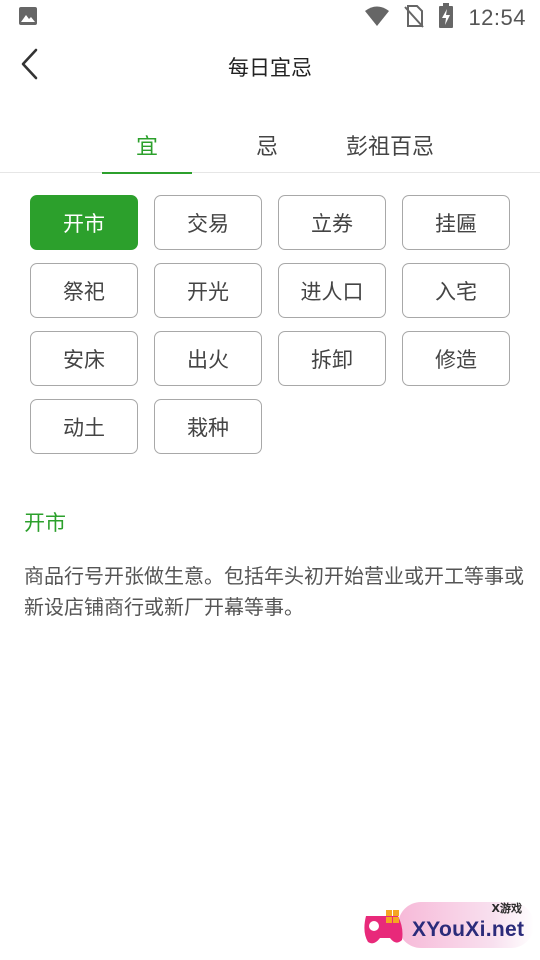 The width and height of the screenshot is (540, 960). I want to click on battery-charging-icon, so click(446, 18).